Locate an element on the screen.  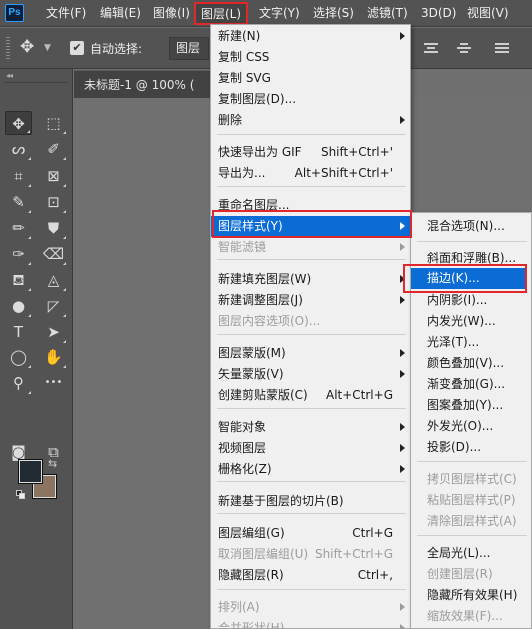
patch-tool-icon: ⊡ is located at coordinates (53, 202).